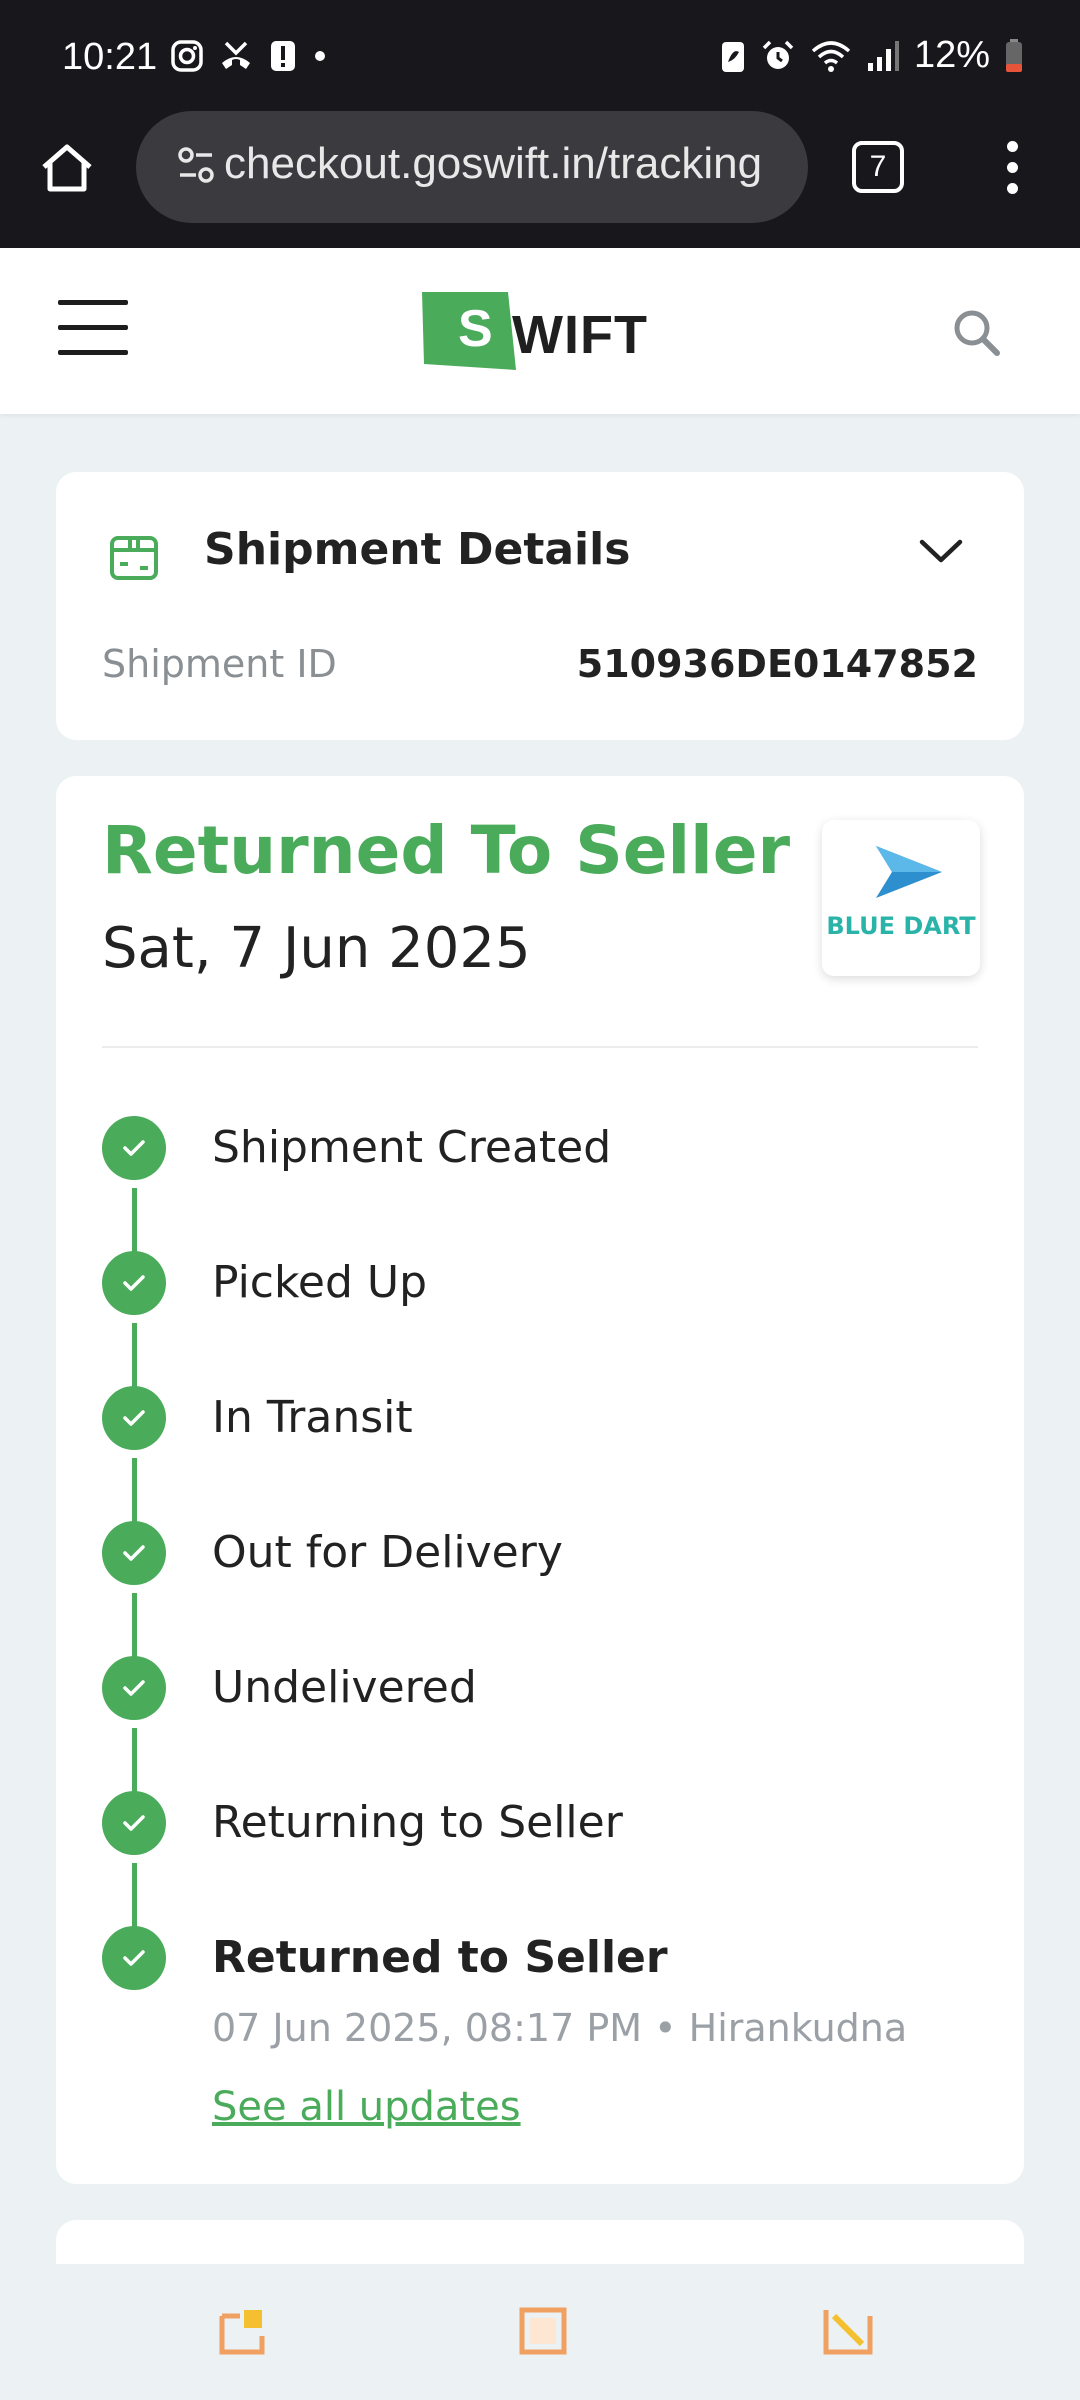  What do you see at coordinates (1012, 169) in the screenshot?
I see `browser-menu-button` at bounding box center [1012, 169].